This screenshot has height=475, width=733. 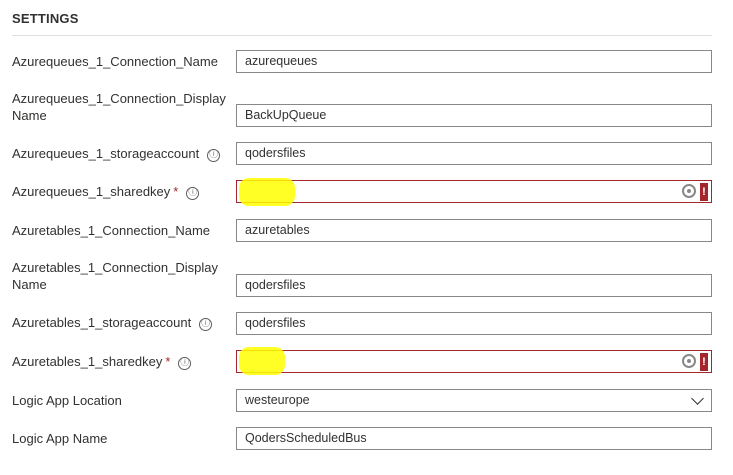 What do you see at coordinates (474, 153) in the screenshot?
I see `azurequeues-storageaccount-input: qodersfiles` at bounding box center [474, 153].